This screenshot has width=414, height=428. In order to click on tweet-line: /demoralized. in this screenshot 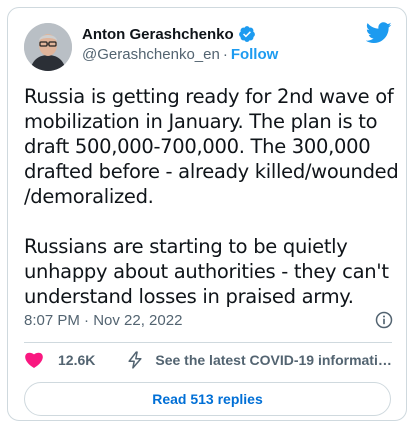, I will do `click(89, 196)`.